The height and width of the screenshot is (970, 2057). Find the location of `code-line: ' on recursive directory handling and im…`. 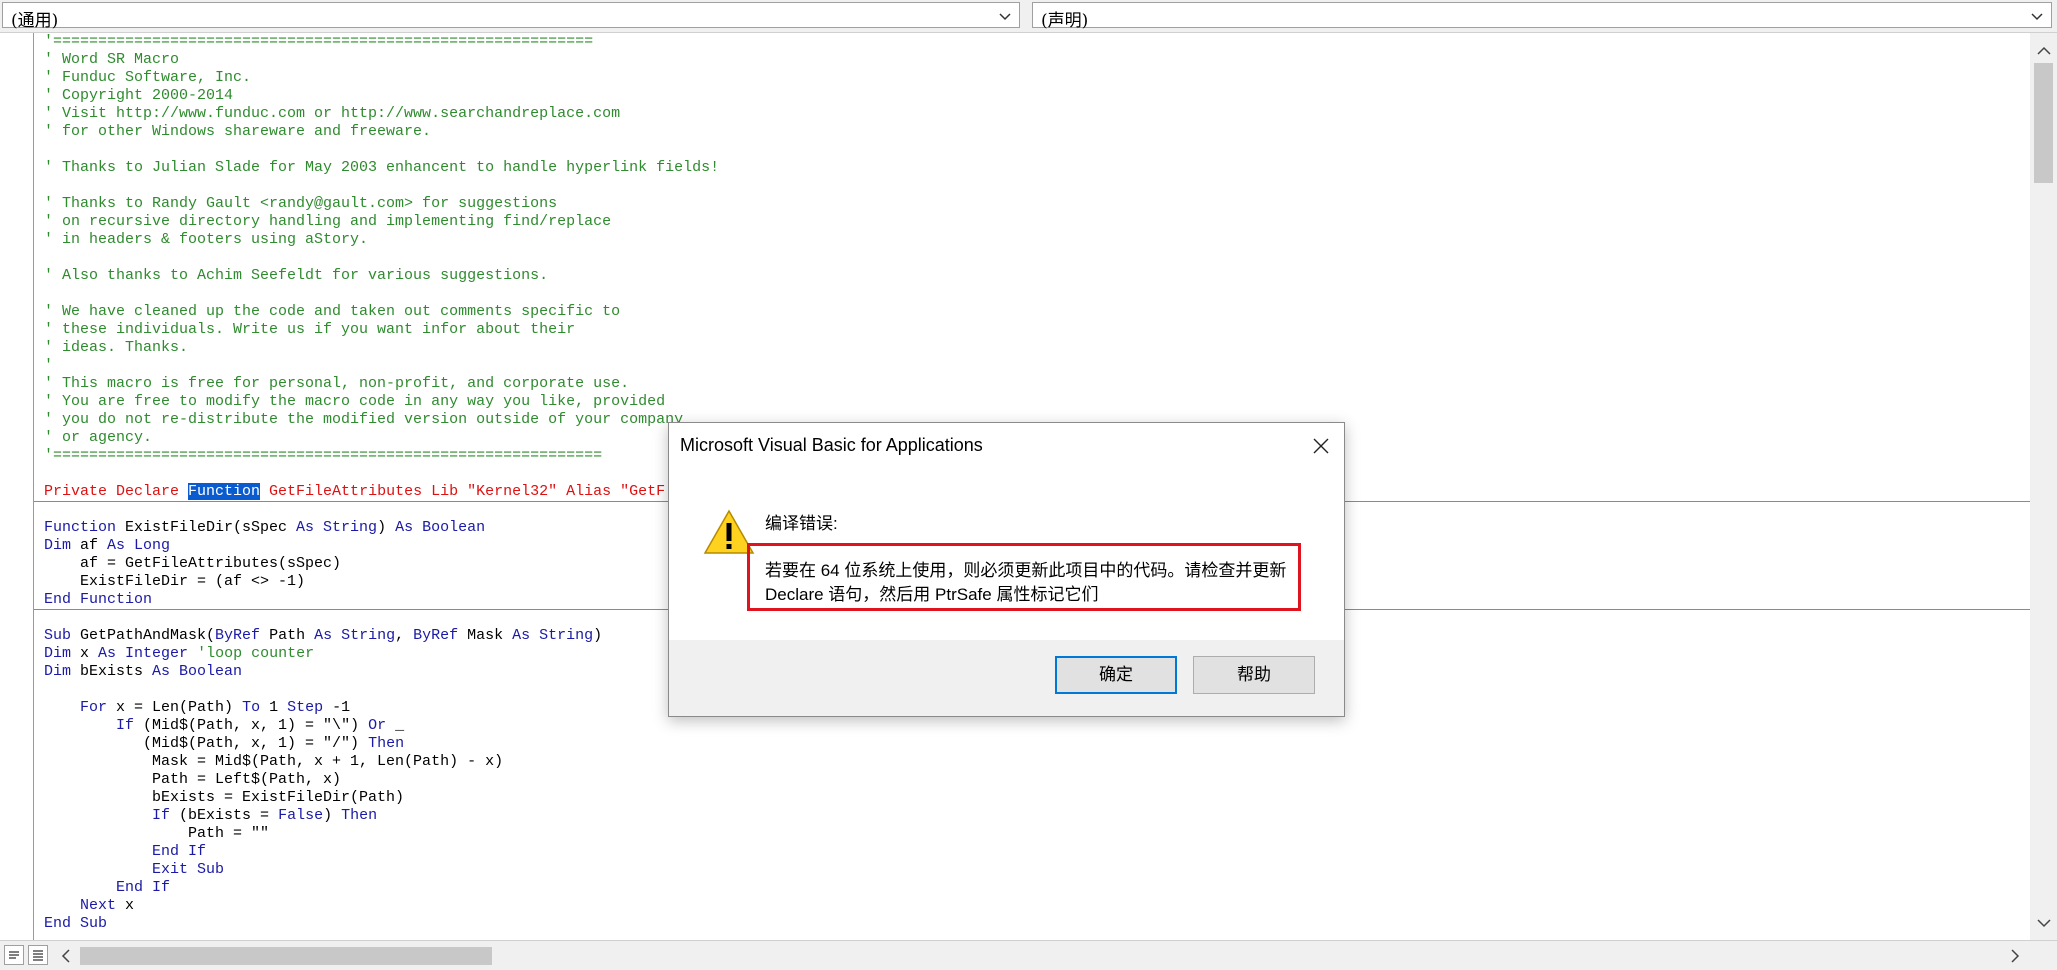

code-line: ' on recursive directory handling and im… is located at coordinates (1037, 222).